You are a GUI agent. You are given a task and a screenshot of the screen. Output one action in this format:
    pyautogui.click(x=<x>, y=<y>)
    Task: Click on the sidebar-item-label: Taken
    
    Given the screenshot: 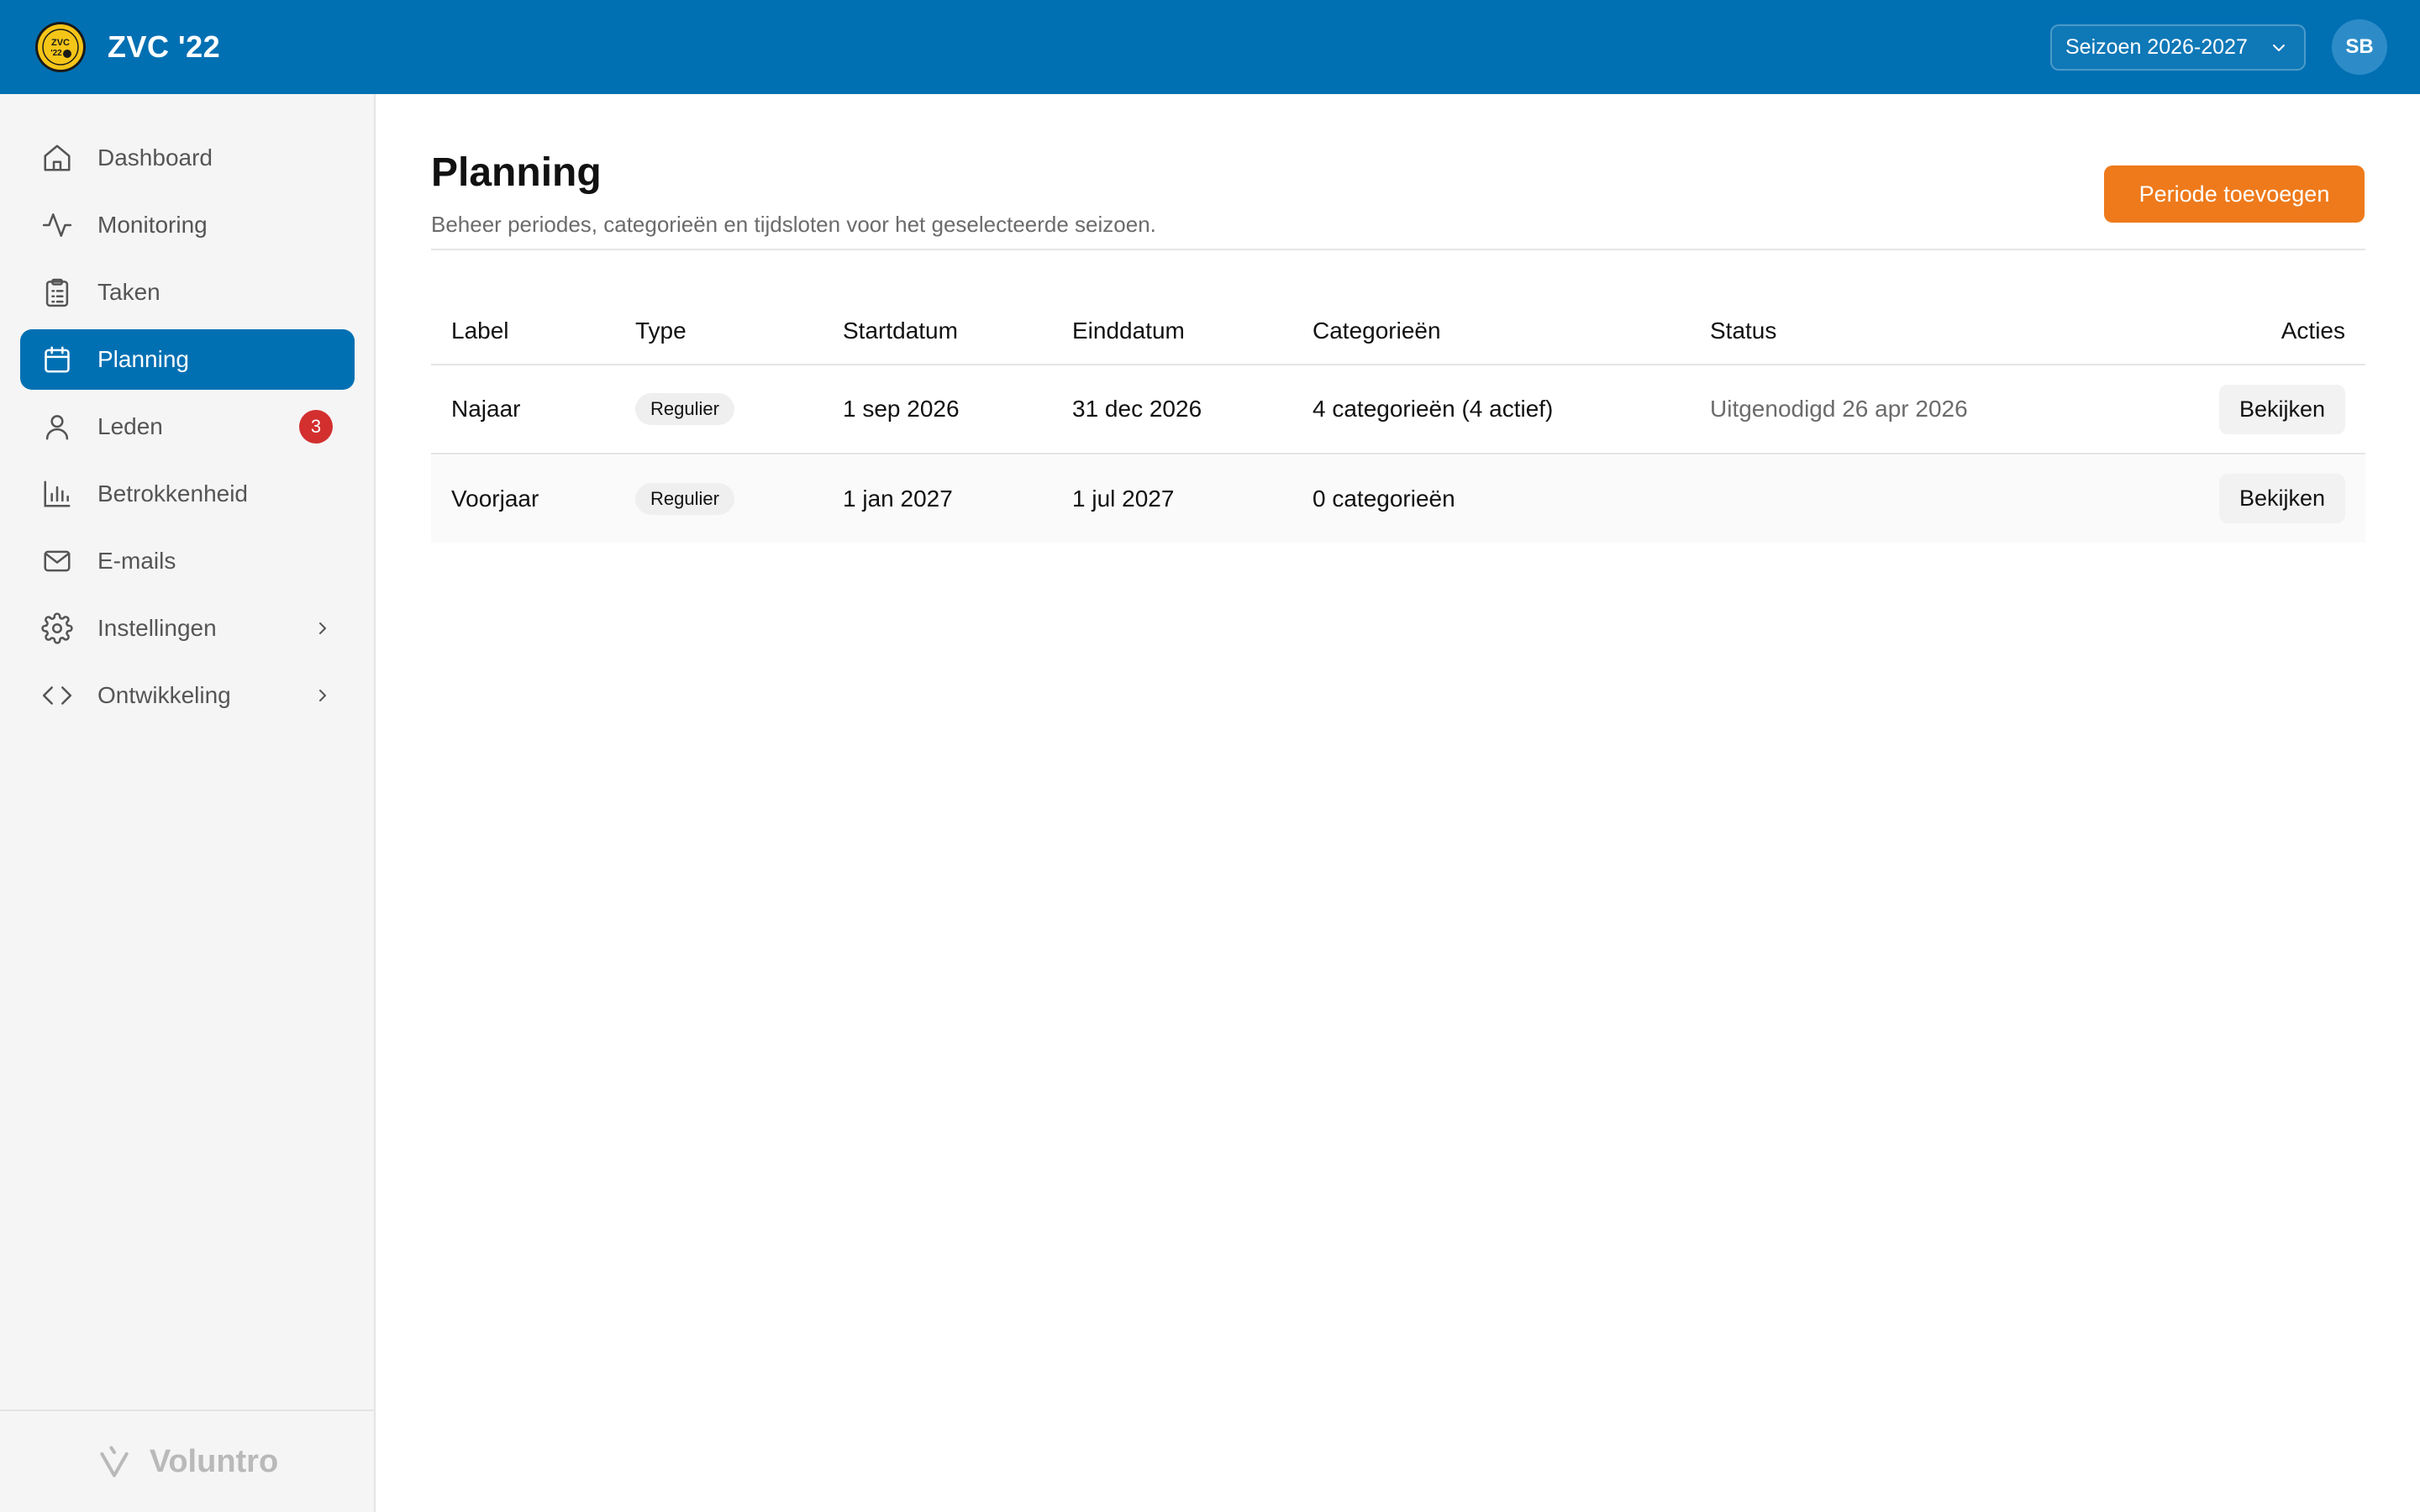 What is the action you would take?
    pyautogui.click(x=128, y=292)
    